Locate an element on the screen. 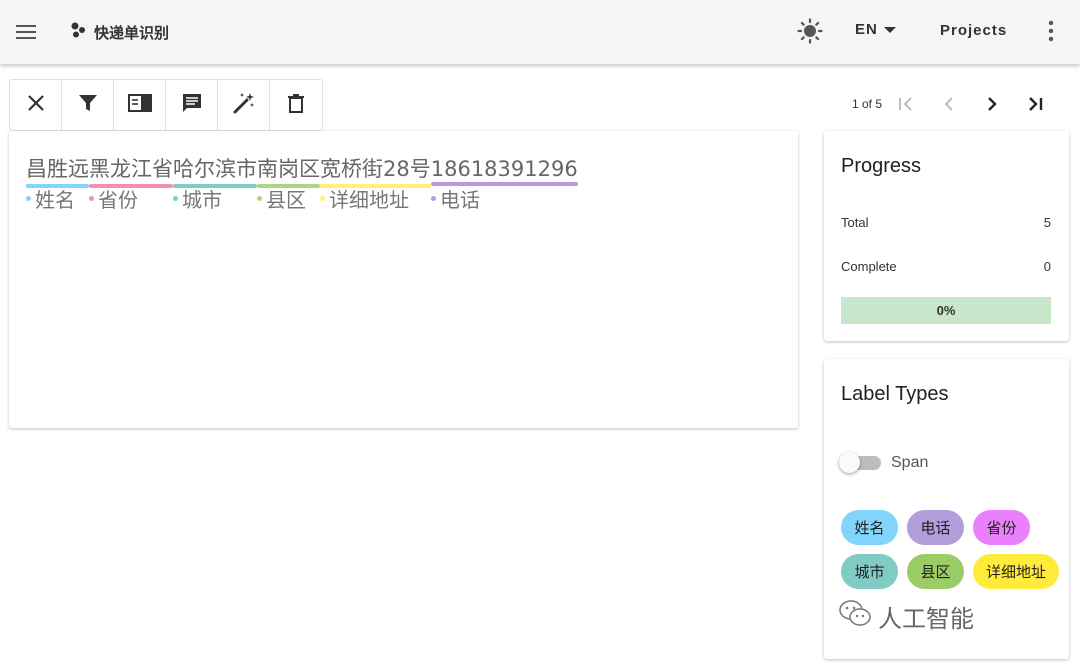  menu-icon is located at coordinates (26, 32).